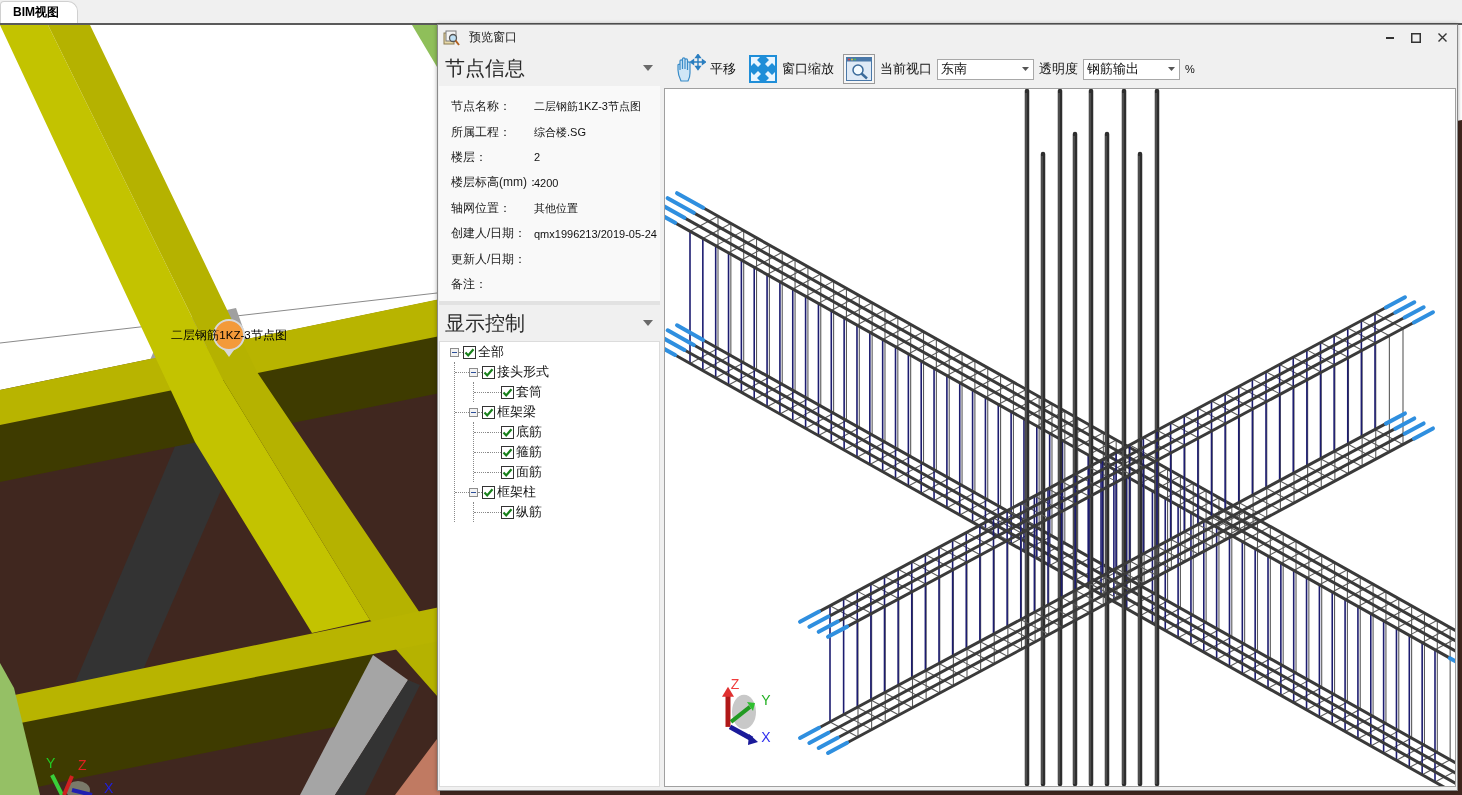  Describe the element at coordinates (481, 107) in the screenshot. I see `field-label: 节点名称：` at that location.